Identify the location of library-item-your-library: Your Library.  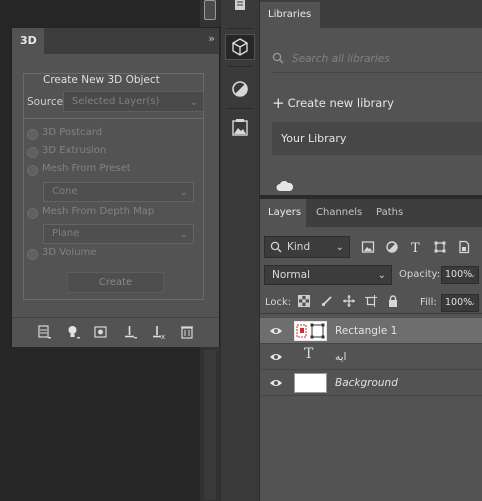
(377, 138).